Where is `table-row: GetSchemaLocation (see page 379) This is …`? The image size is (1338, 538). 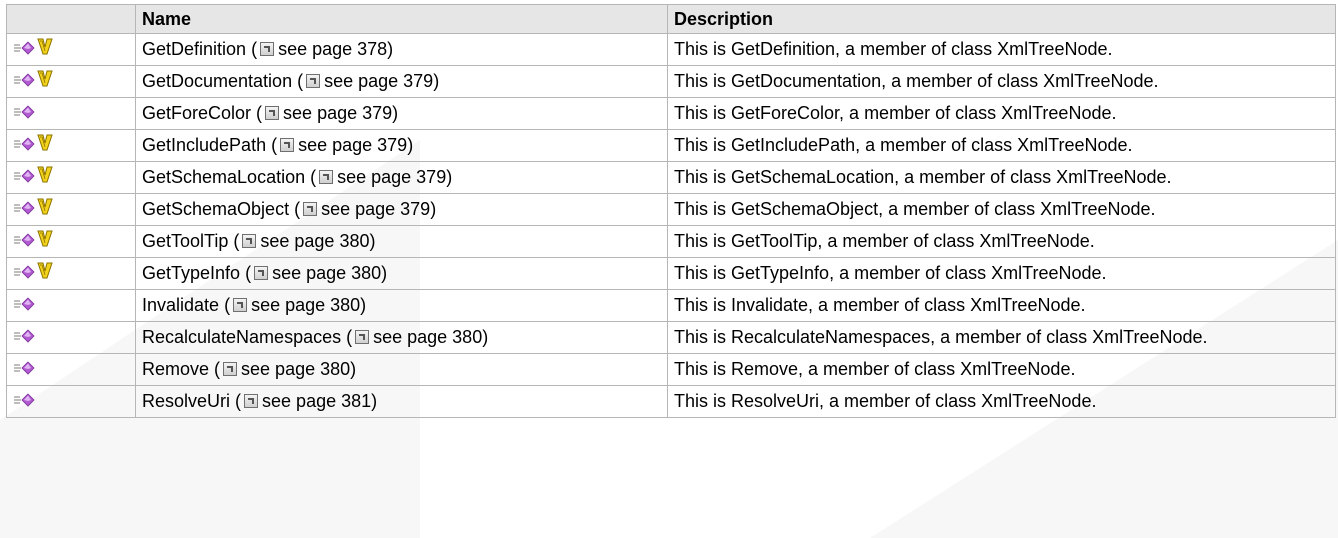 table-row: GetSchemaLocation (see page 379) This is … is located at coordinates (671, 177).